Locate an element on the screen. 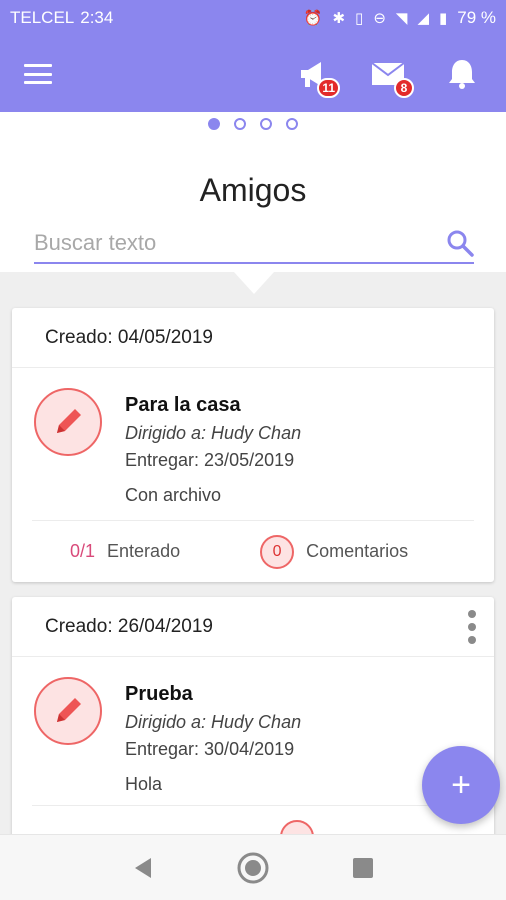 Image resolution: width=506 pixels, height=900 pixels. card-title: Prueba is located at coordinates (159, 694).